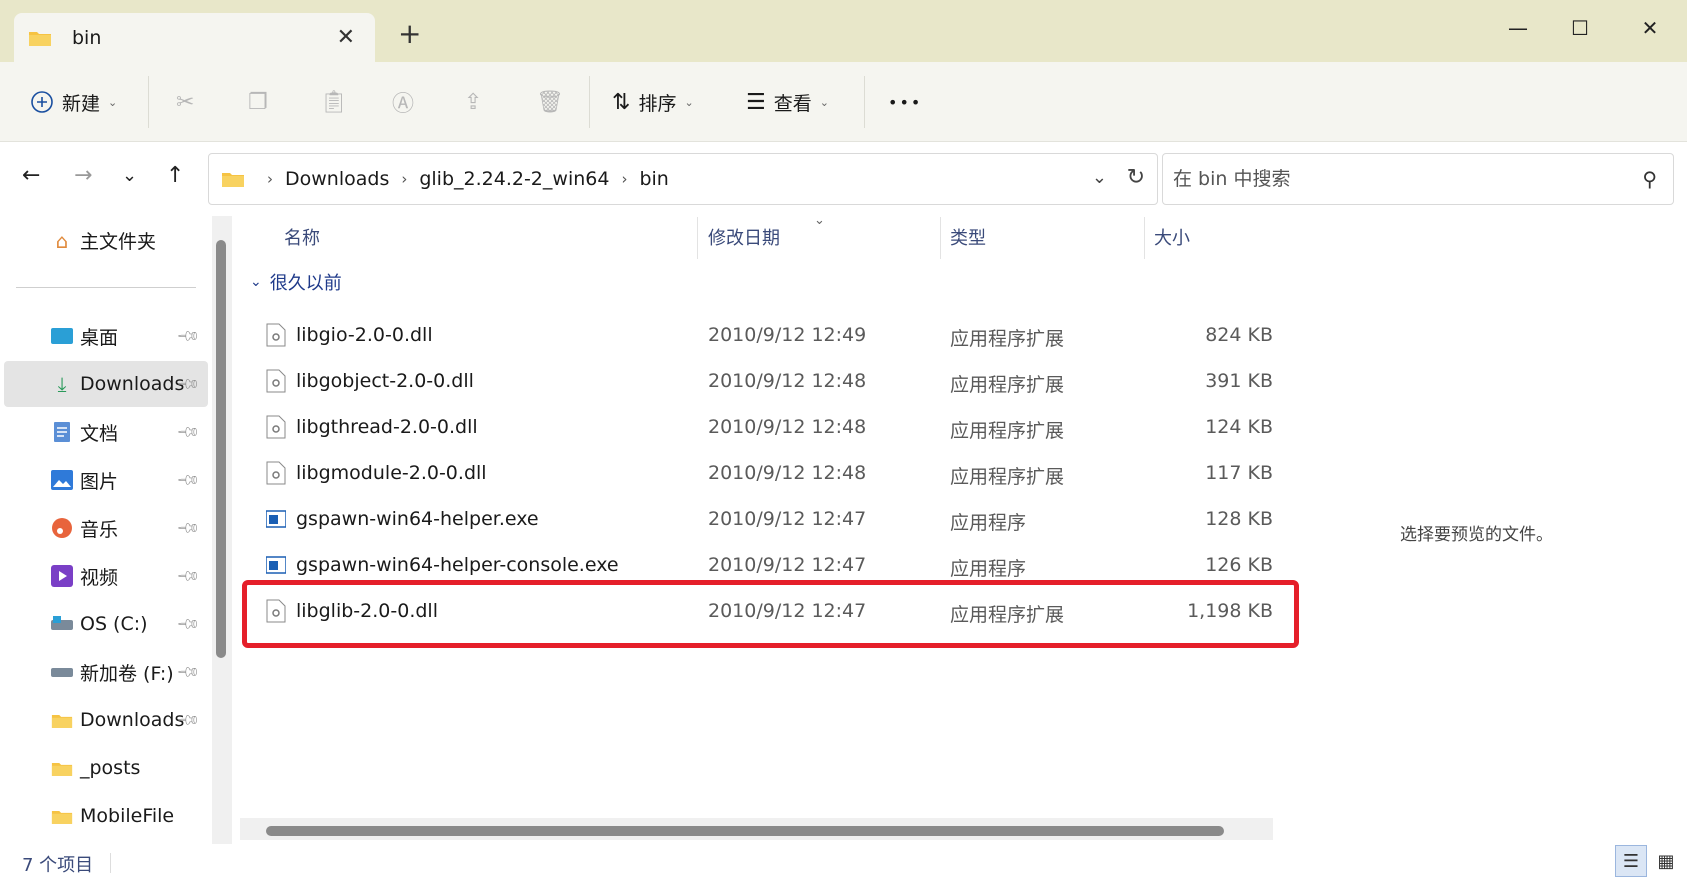  I want to click on sidebar-item-drive-c: OS (C:) 📌︎, so click(106, 624).